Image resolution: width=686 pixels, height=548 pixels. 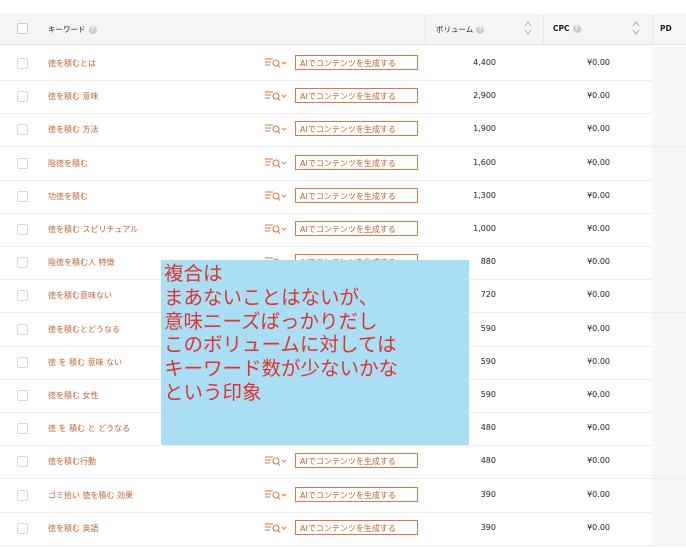 What do you see at coordinates (528, 28) in the screenshot?
I see `sort-volume-icon` at bounding box center [528, 28].